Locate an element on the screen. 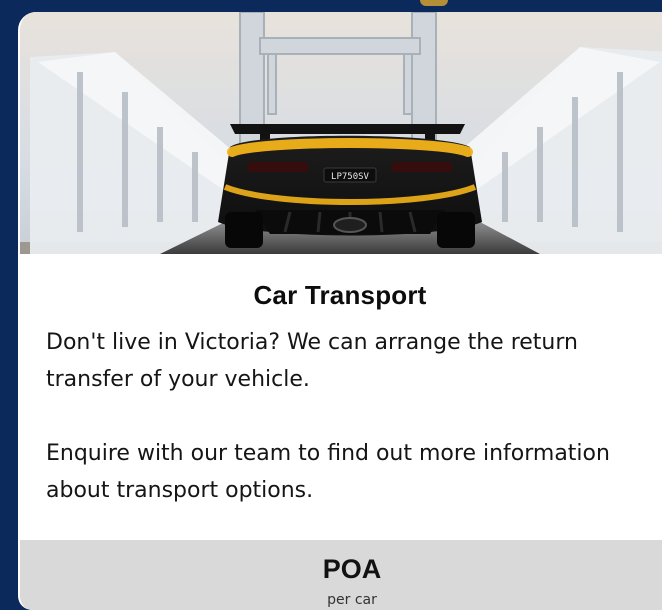 This screenshot has width=662, height=610. price-value: POA is located at coordinates (352, 569).